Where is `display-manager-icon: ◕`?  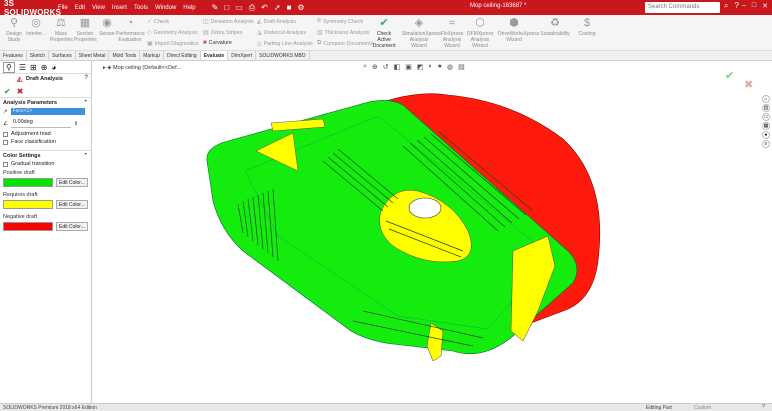
display-manager-icon: ◕ is located at coordinates (53, 67).